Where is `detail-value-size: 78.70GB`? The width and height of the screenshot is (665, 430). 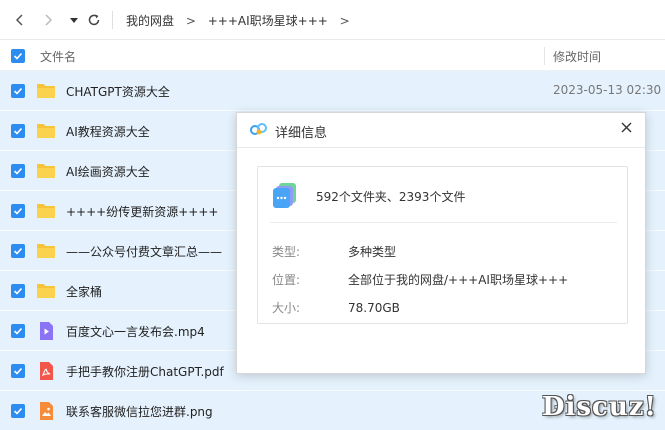
detail-value-size: 78.70GB is located at coordinates (374, 308).